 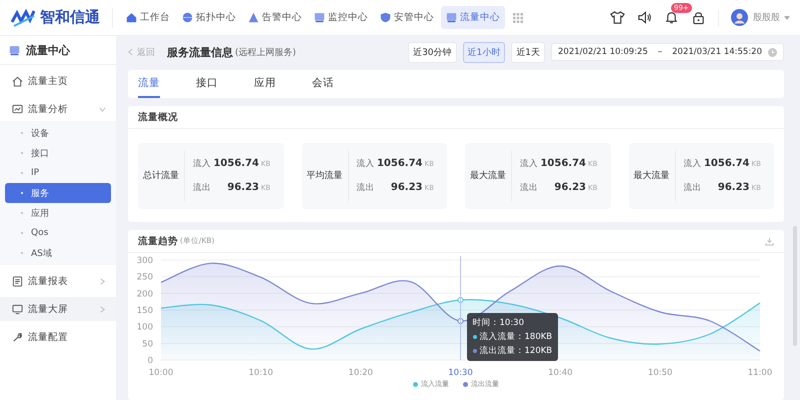 What do you see at coordinates (772, 52) in the screenshot?
I see `clock-icon` at bounding box center [772, 52].